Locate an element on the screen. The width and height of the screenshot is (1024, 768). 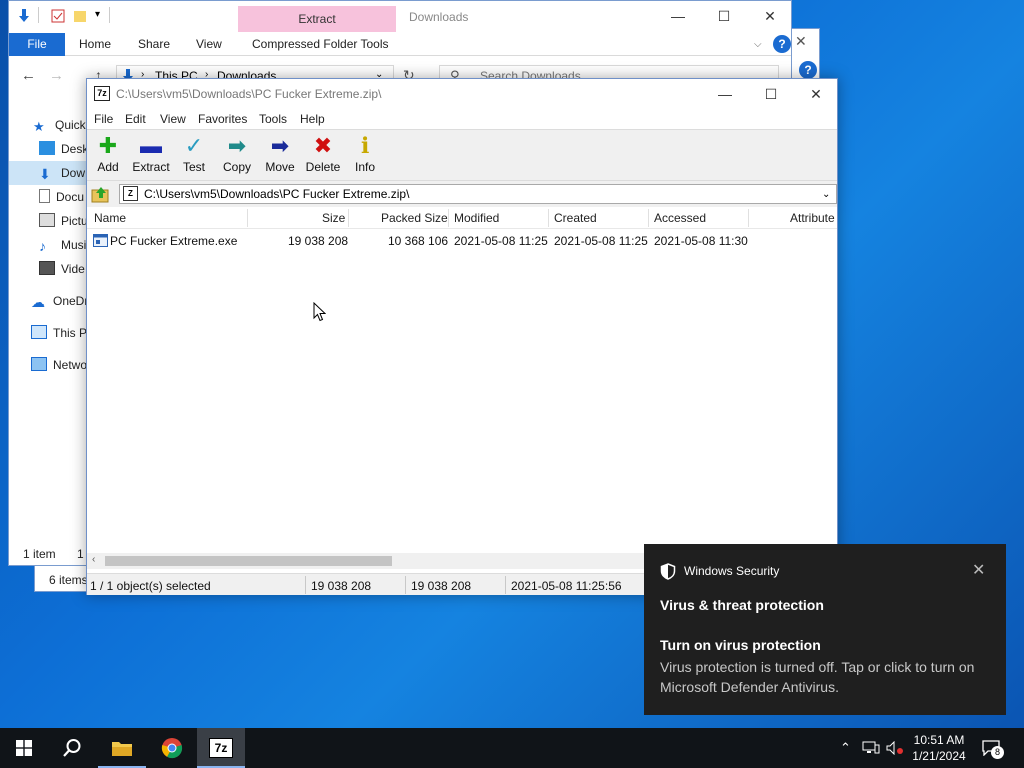
menu-file: File is located at coordinates (103, 119).